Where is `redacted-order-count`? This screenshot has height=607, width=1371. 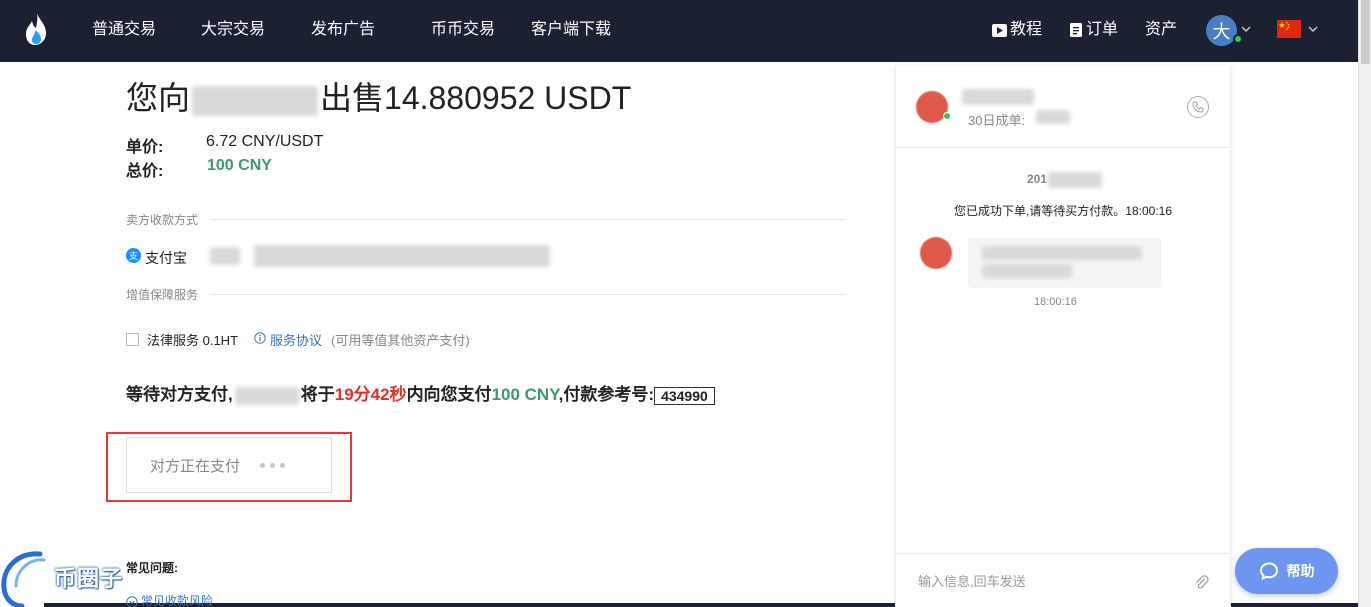 redacted-order-count is located at coordinates (1053, 117).